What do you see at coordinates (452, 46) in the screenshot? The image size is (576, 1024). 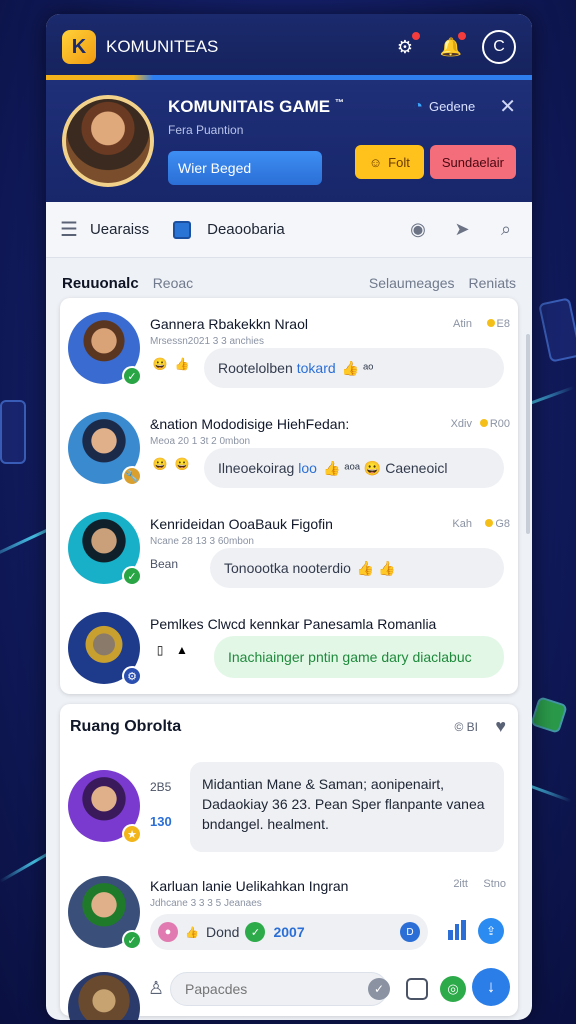 I see `notification-icon: 🔔` at bounding box center [452, 46].